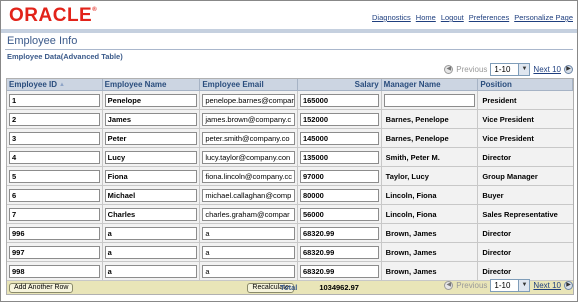 Image resolution: width=578 pixels, height=302 pixels. I want to click on title-divider, so click(289, 49).